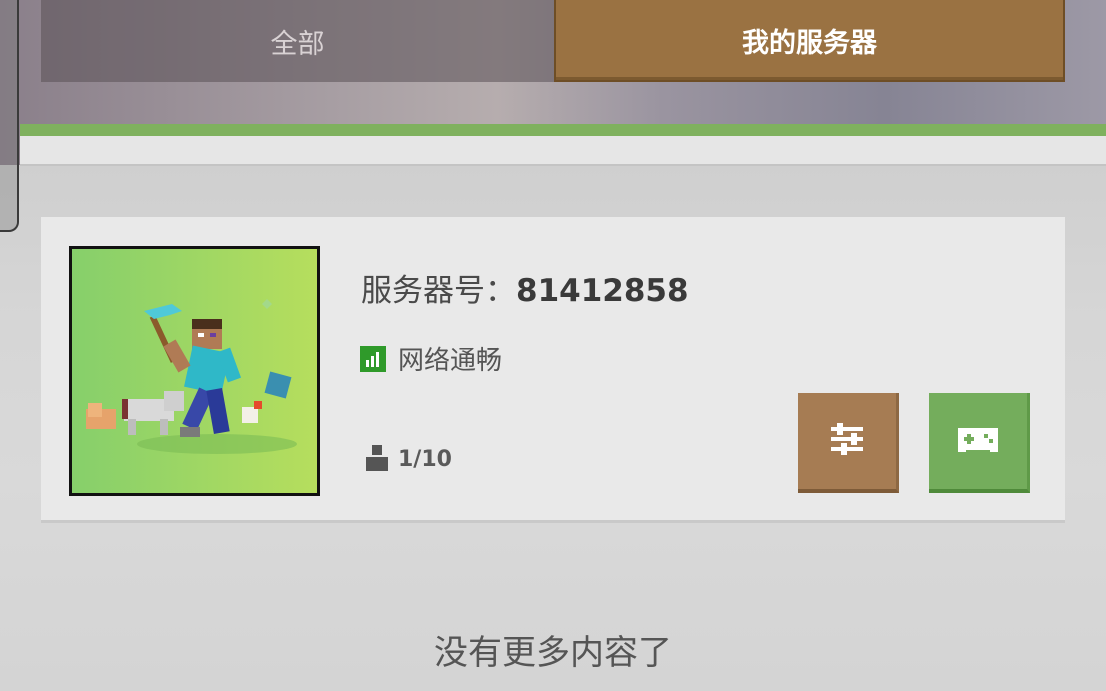  What do you see at coordinates (297, 44) in the screenshot?
I see `tab-all-label: 全部` at bounding box center [297, 44].